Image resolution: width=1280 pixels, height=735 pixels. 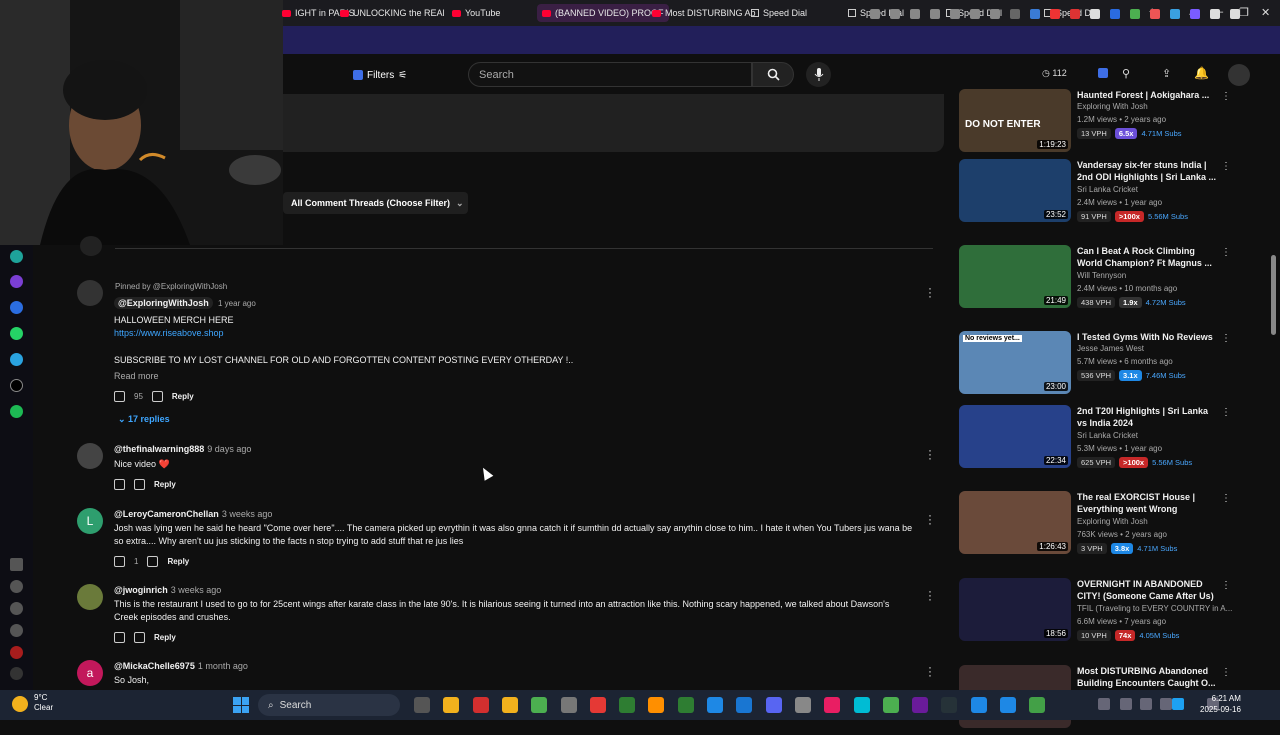 What do you see at coordinates (90, 673) in the screenshot?
I see `avatar: a` at bounding box center [90, 673].